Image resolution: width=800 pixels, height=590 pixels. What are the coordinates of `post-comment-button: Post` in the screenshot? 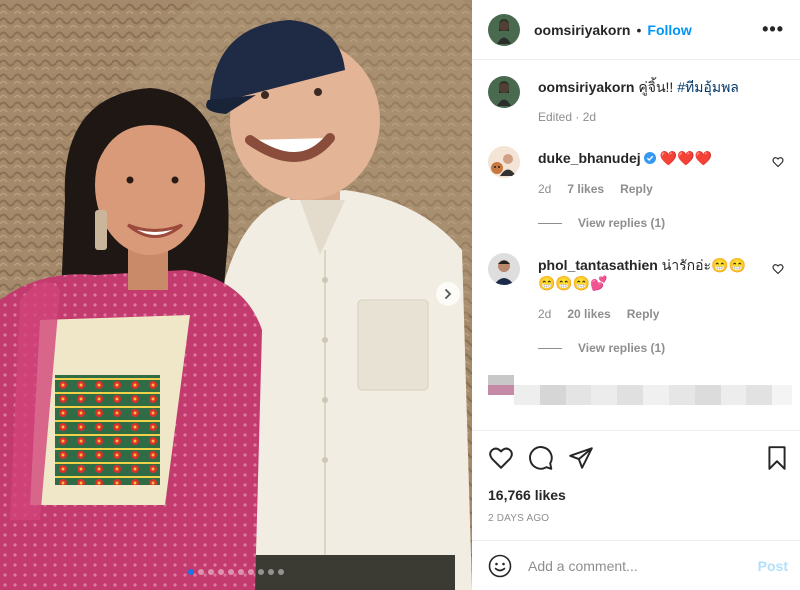 It's located at (773, 566).